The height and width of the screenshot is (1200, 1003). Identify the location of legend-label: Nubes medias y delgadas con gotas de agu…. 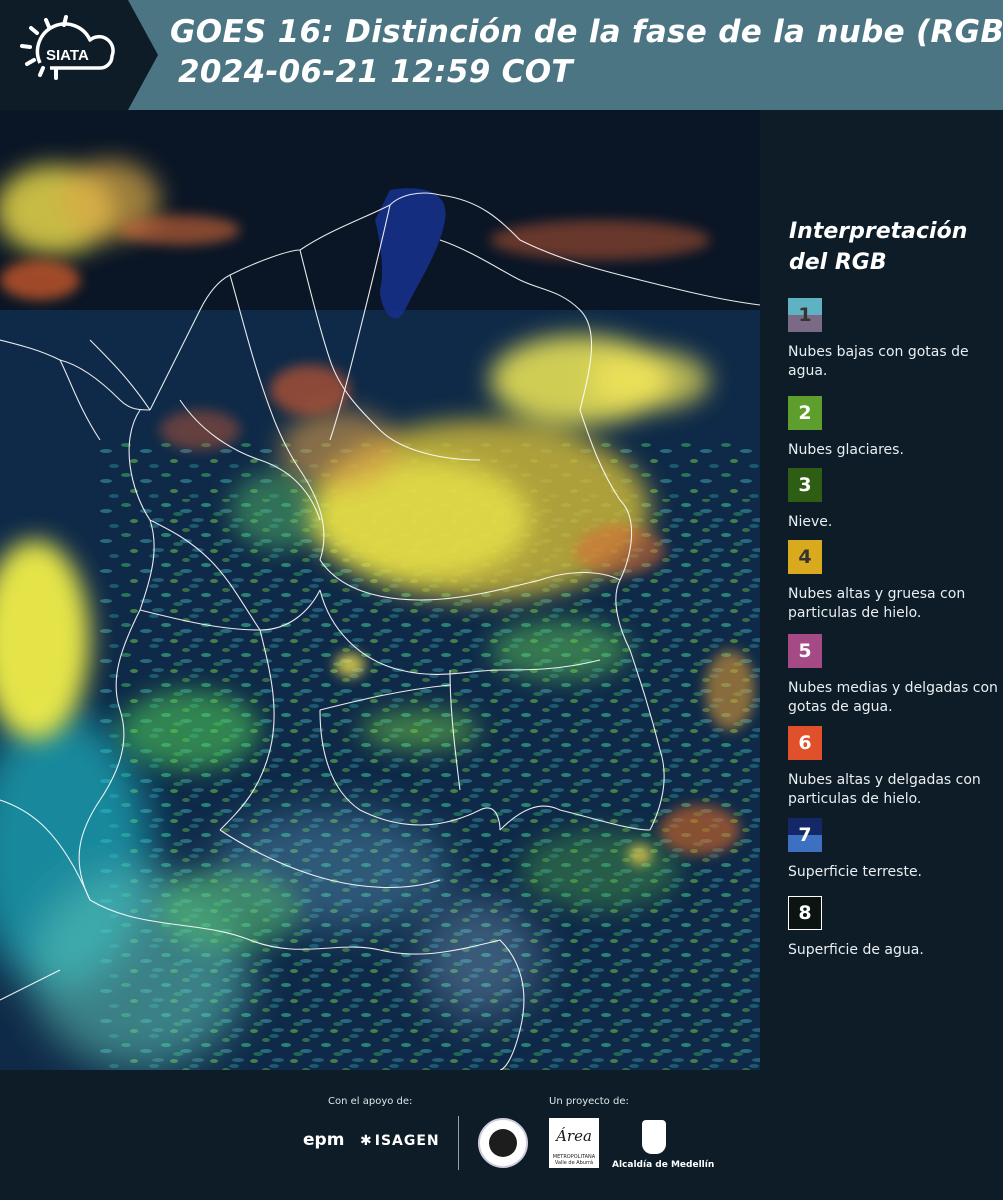
(893, 697).